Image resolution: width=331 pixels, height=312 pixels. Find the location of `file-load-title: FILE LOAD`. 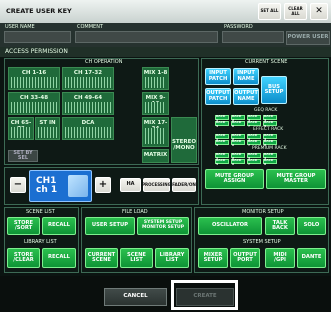

file-load-title: FILE LOAD is located at coordinates (135, 212).